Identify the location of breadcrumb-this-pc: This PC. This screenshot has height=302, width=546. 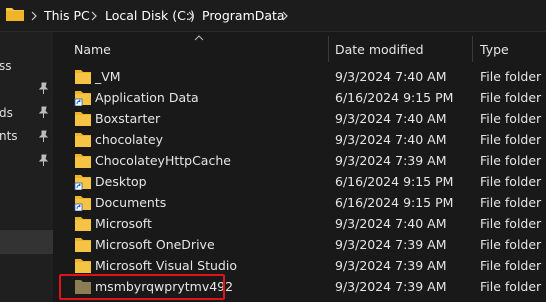
(67, 16).